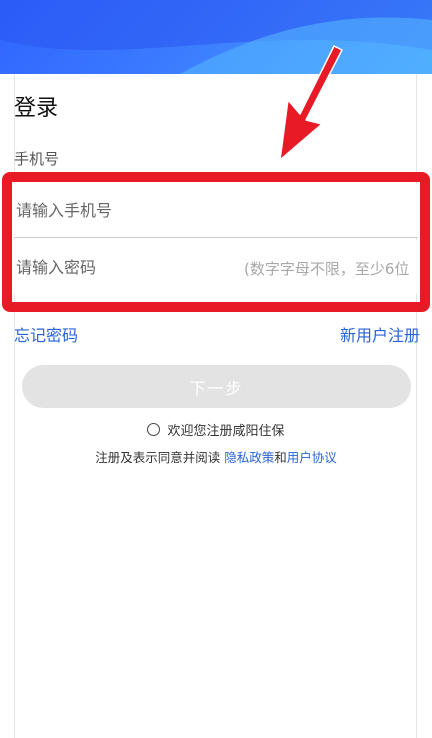 The height and width of the screenshot is (738, 432). What do you see at coordinates (37, 159) in the screenshot?
I see `phone-section-label: 手机号` at bounding box center [37, 159].